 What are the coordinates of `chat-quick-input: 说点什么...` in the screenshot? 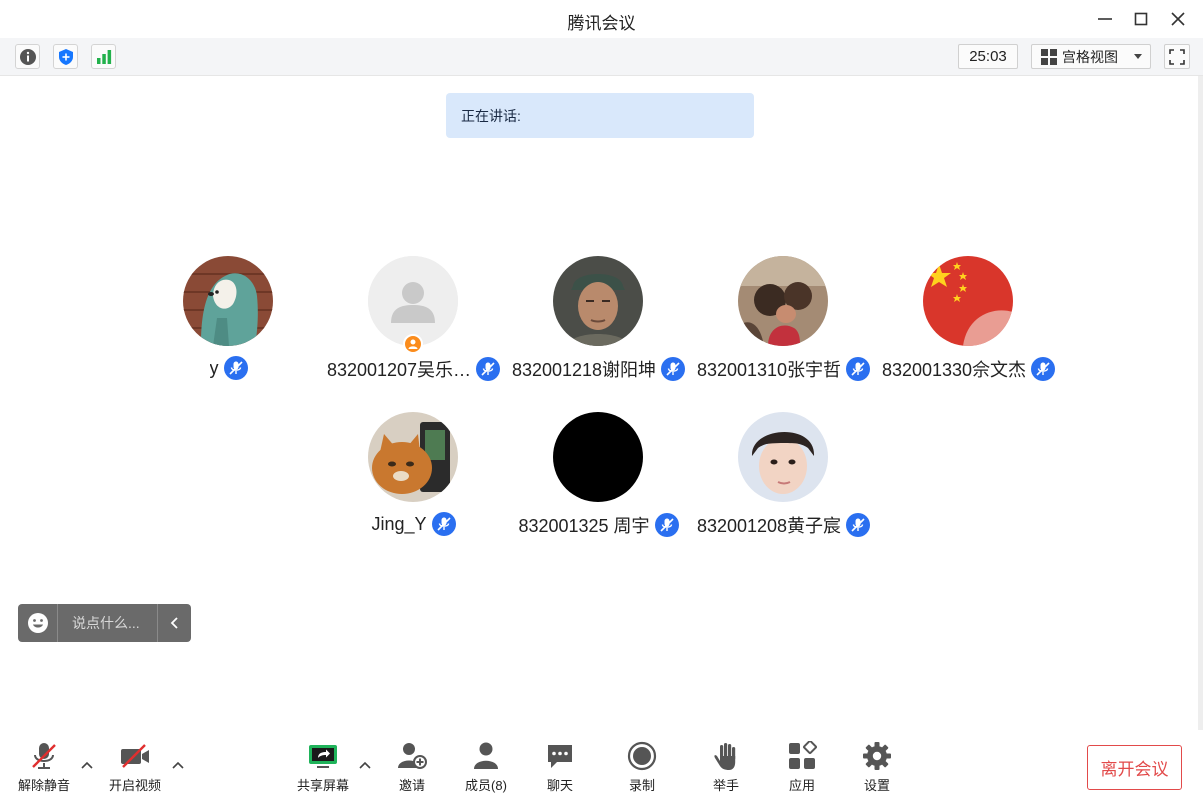 It's located at (104, 623).